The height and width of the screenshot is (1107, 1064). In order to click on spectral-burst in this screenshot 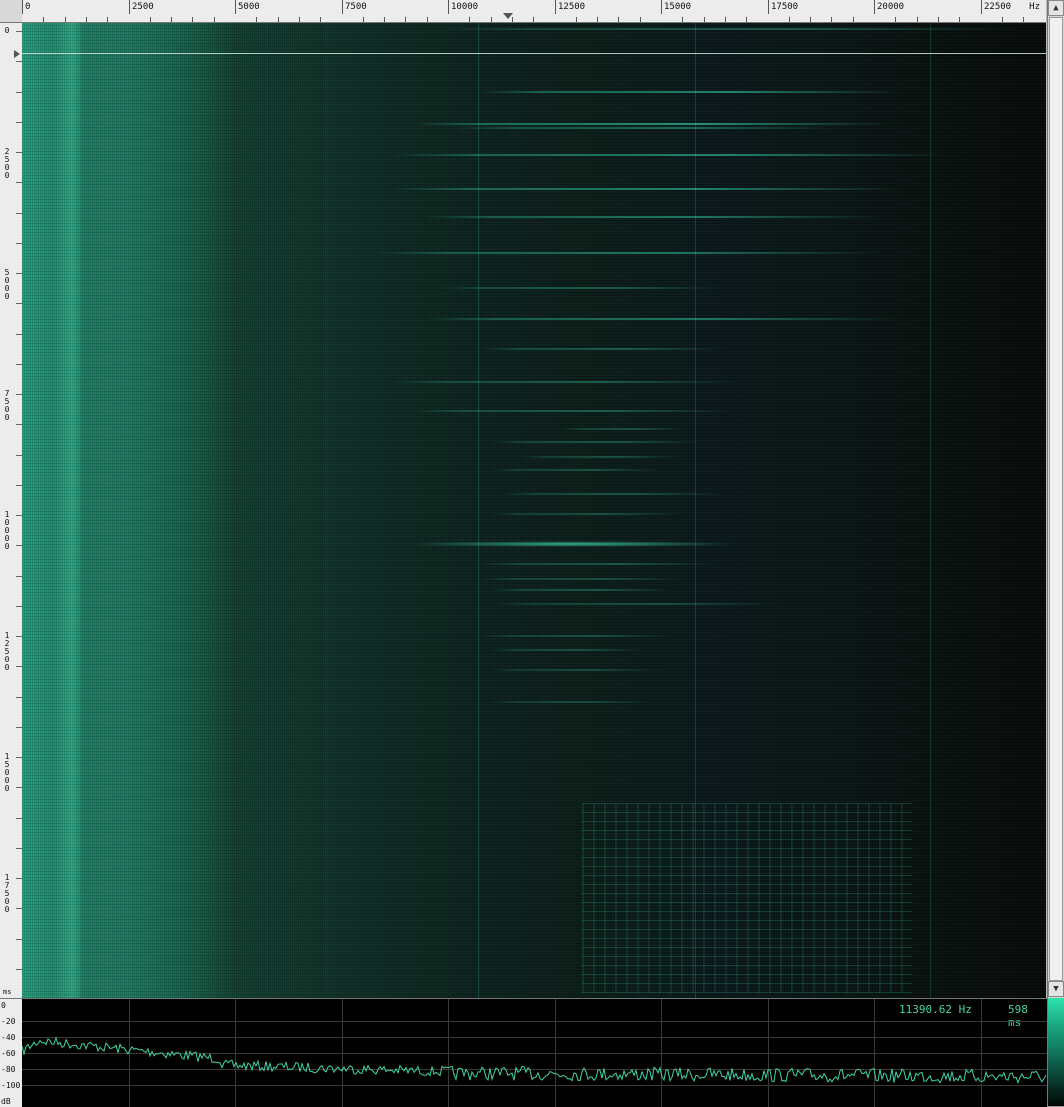, I will do `click(572, 544)`.